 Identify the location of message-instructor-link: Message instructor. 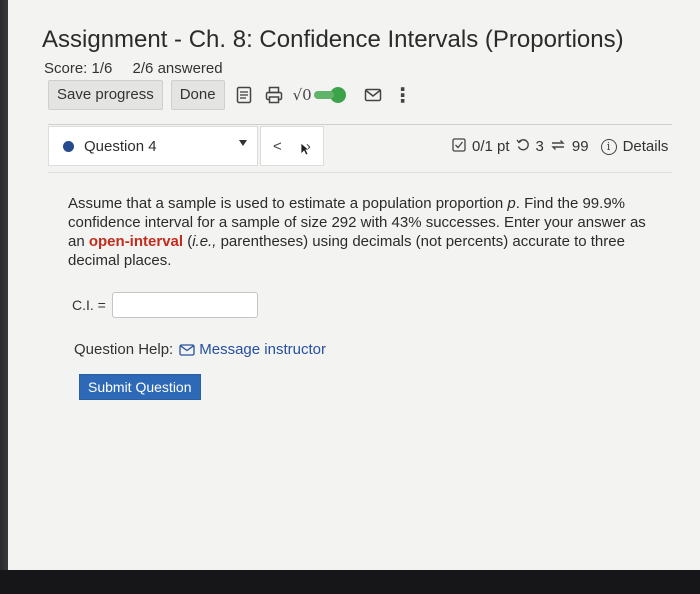
(252, 349).